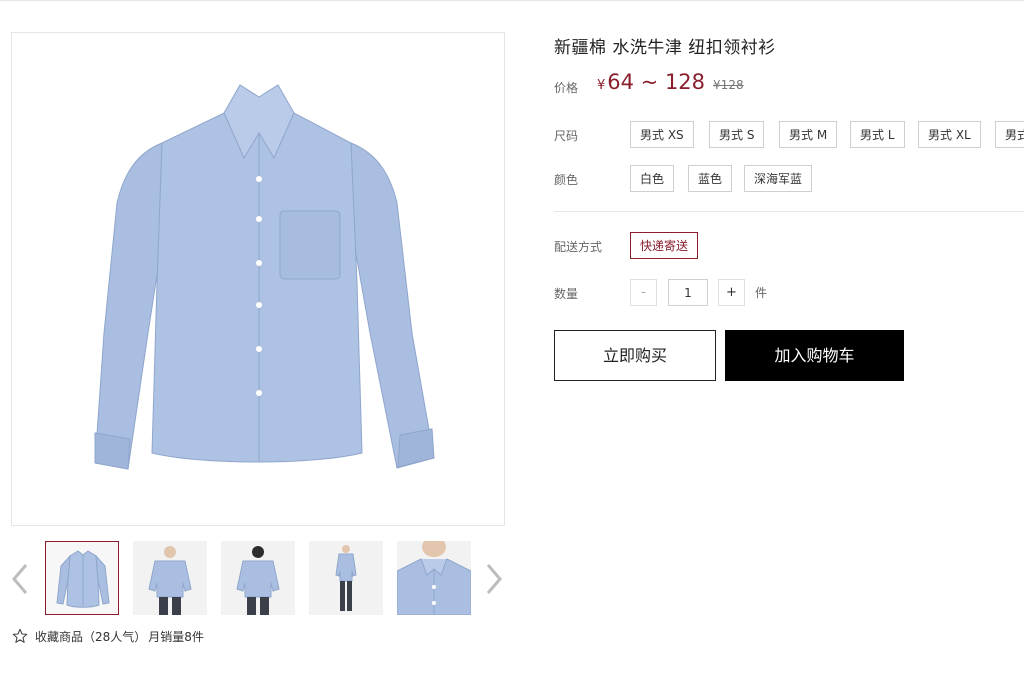  I want to click on thumbnail-prev-button, so click(20, 579).